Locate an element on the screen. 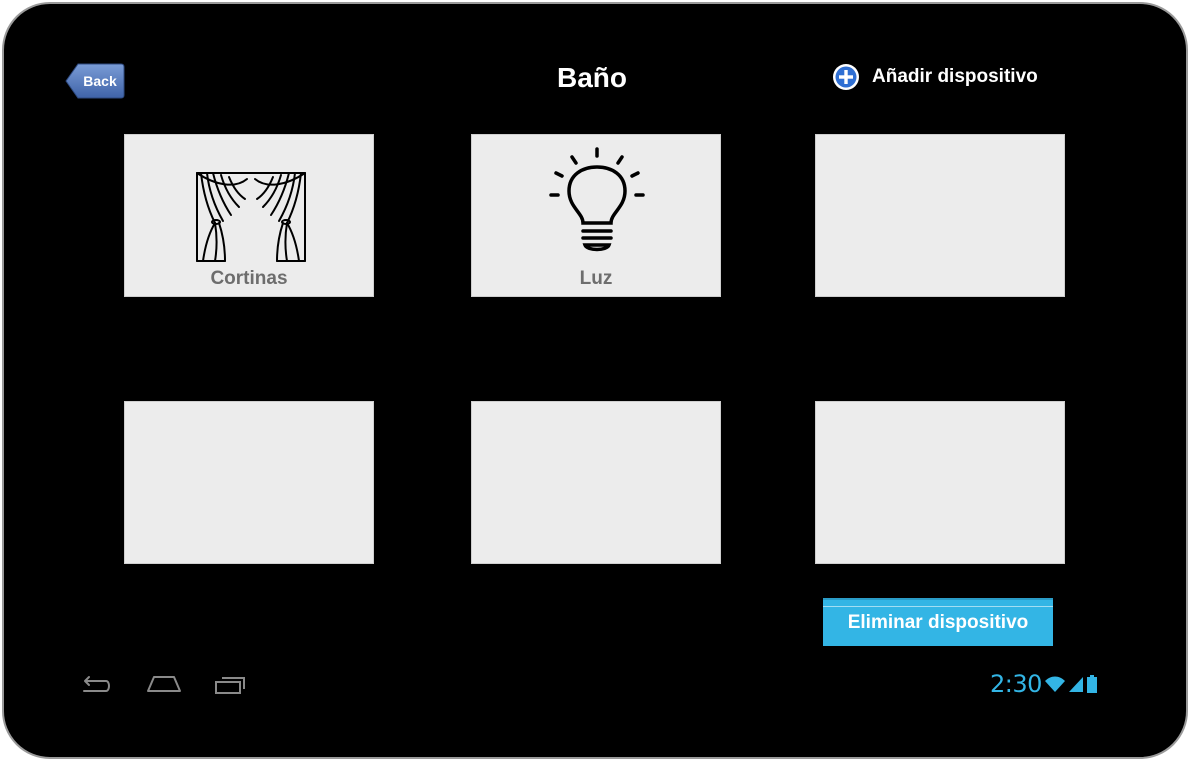  device-tile-label: Luz is located at coordinates (596, 278).